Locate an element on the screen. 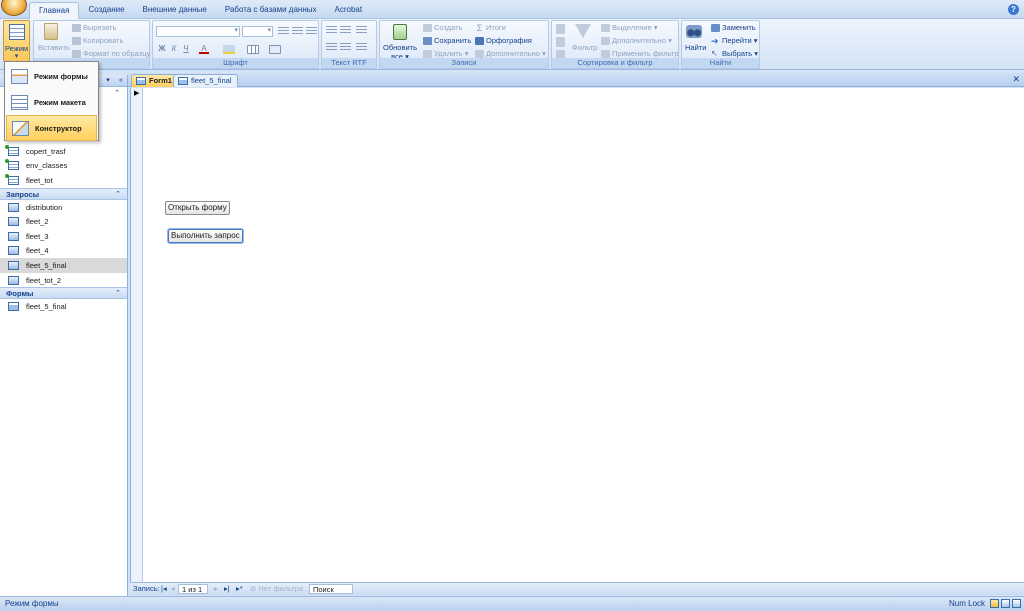 The width and height of the screenshot is (1024, 611). nav-item-form: fleet_5_final is located at coordinates (63, 306).